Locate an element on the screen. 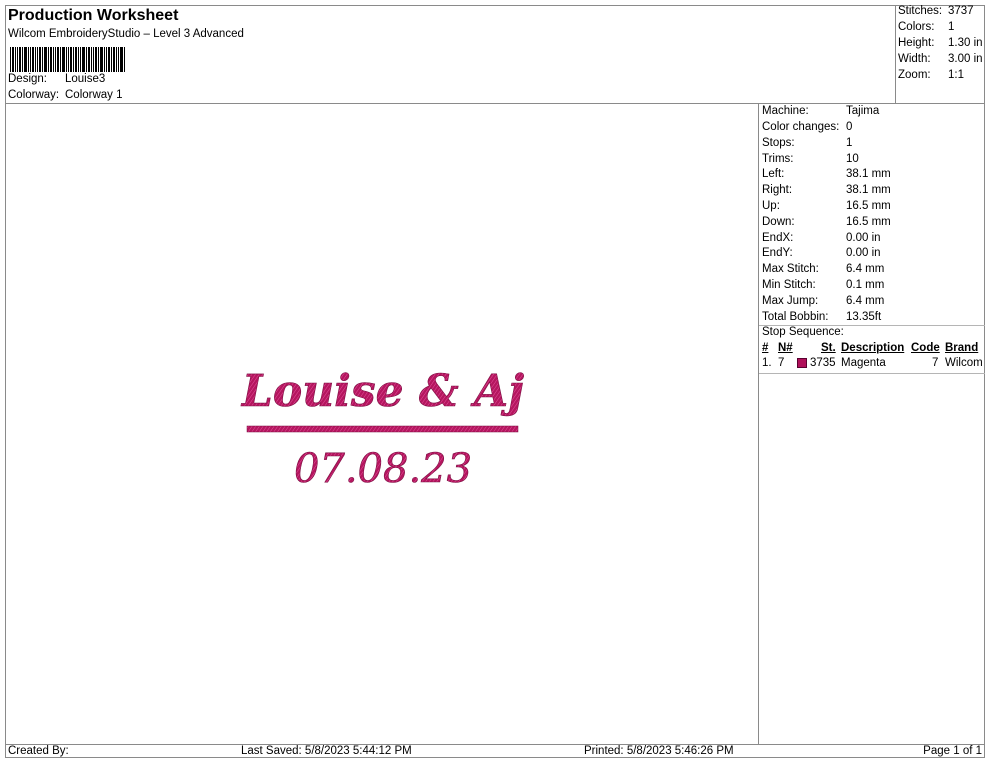 The height and width of the screenshot is (762, 990). info-row: Up: 16.5 mm is located at coordinates (826, 206).